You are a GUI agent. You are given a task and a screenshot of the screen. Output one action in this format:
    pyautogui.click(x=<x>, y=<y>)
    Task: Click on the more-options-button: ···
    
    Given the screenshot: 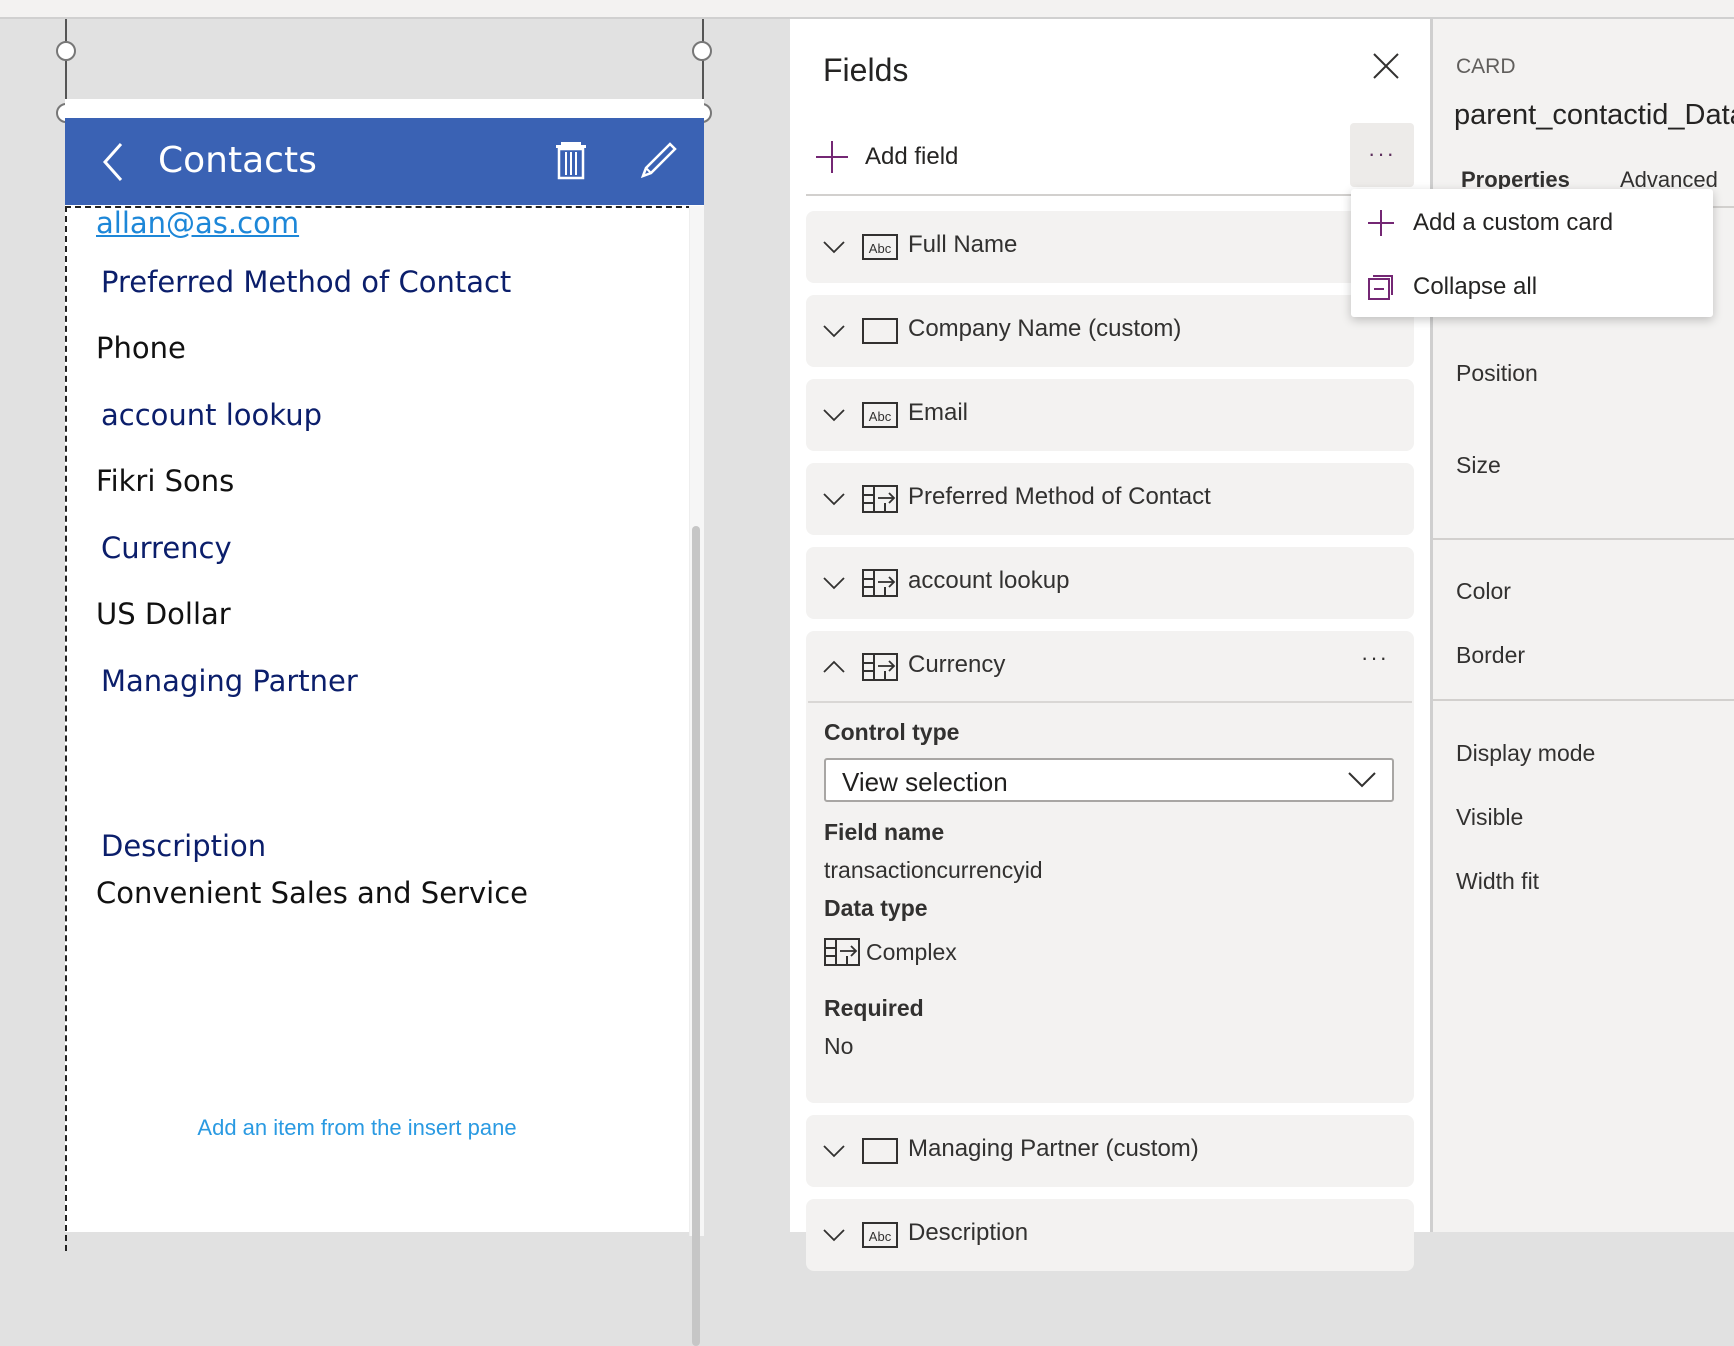 What is the action you would take?
    pyautogui.click(x=1382, y=155)
    